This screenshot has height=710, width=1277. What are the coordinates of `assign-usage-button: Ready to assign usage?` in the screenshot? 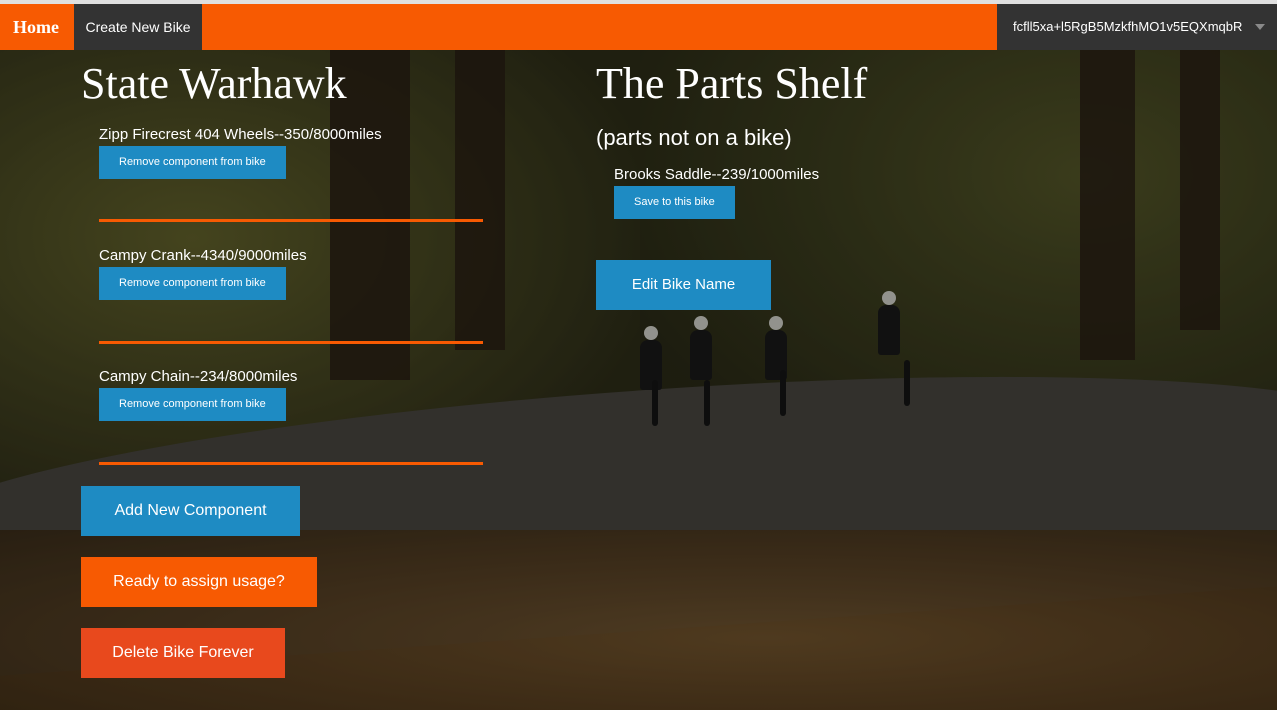 It's located at (199, 582).